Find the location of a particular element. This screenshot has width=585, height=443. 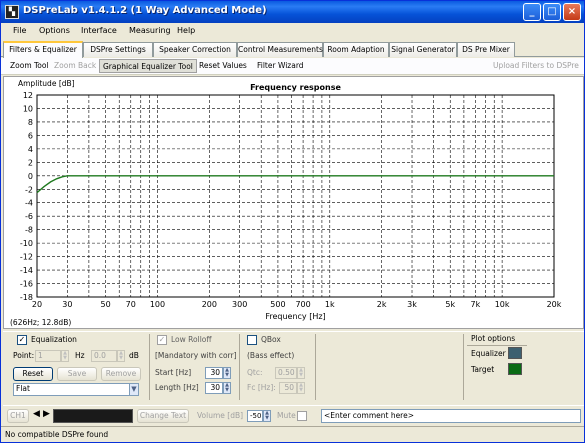

tab-signal-generator: Signal Generator is located at coordinates (423, 49).